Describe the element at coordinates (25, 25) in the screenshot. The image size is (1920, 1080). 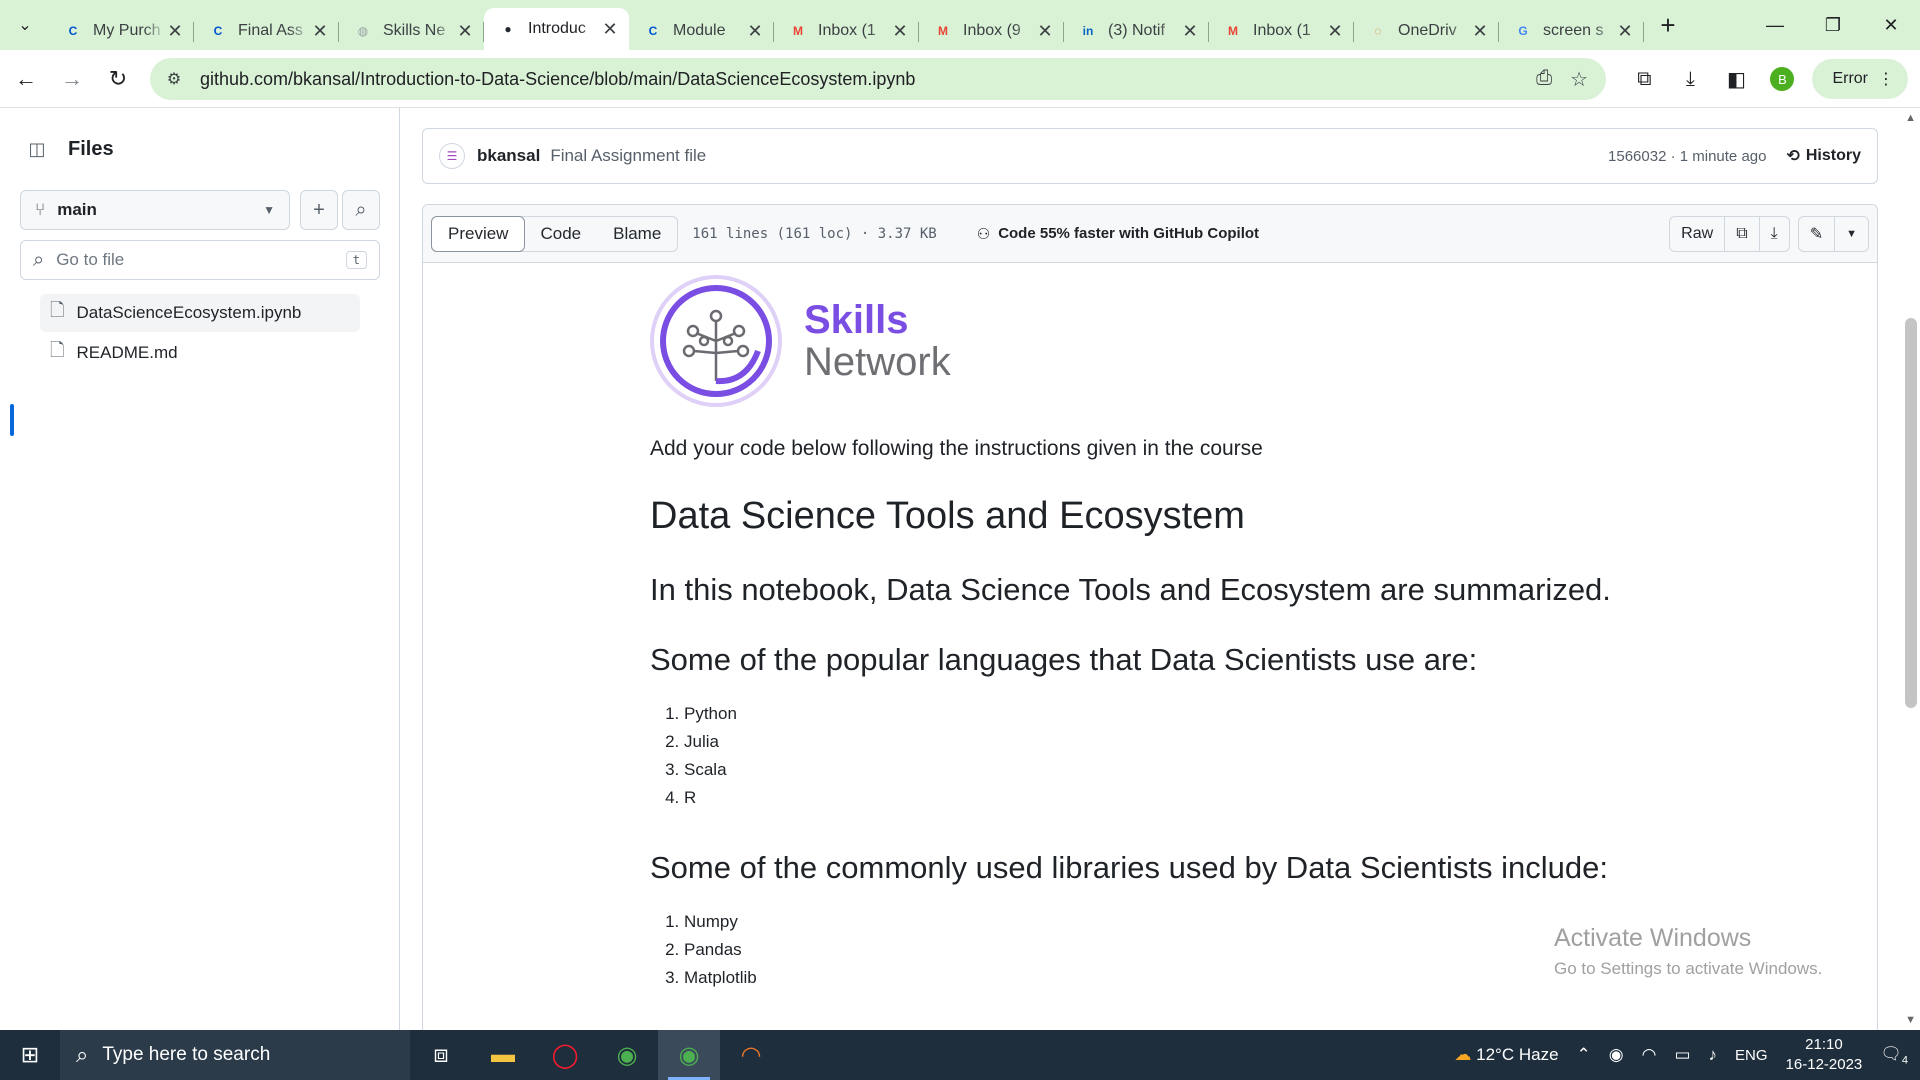
I see `tab-search-button: ⌄` at that location.